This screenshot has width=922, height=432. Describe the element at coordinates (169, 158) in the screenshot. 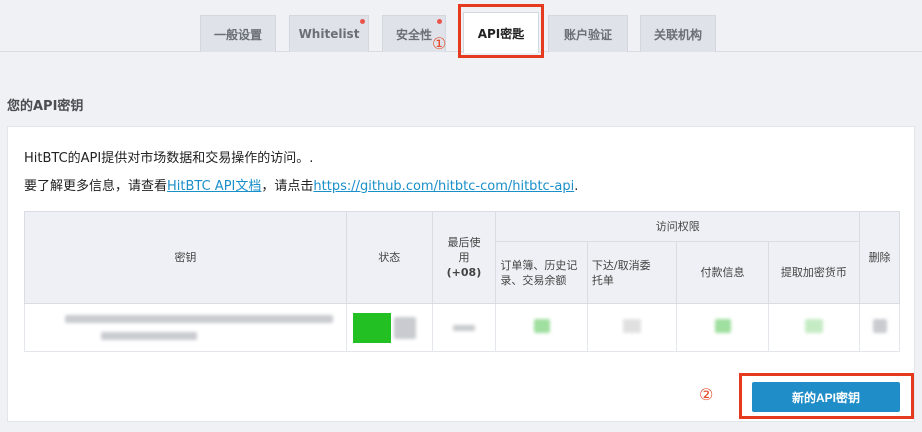

I see `api-description: HitBTC的API提供对市场数据和交易操作的访问。.` at that location.